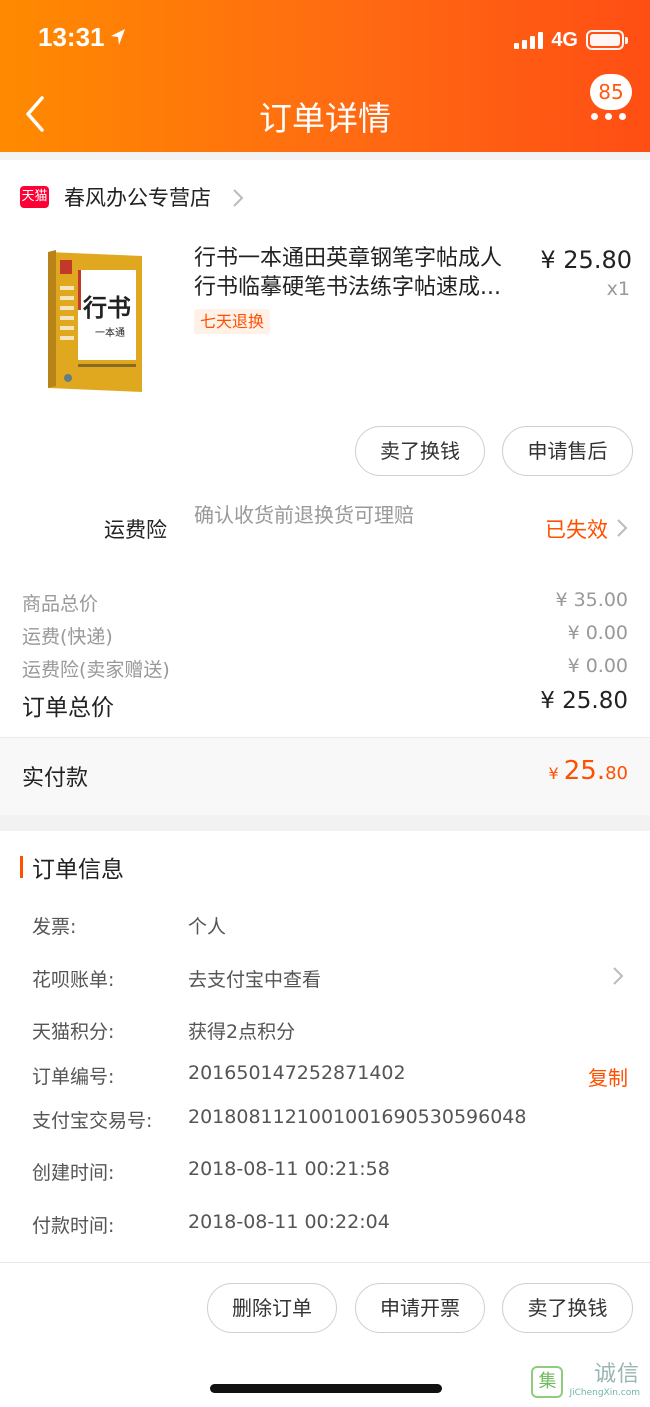 This screenshot has height=1407, width=650. Describe the element at coordinates (135, 530) in the screenshot. I see `shipping-insurance-label: 运费险` at that location.